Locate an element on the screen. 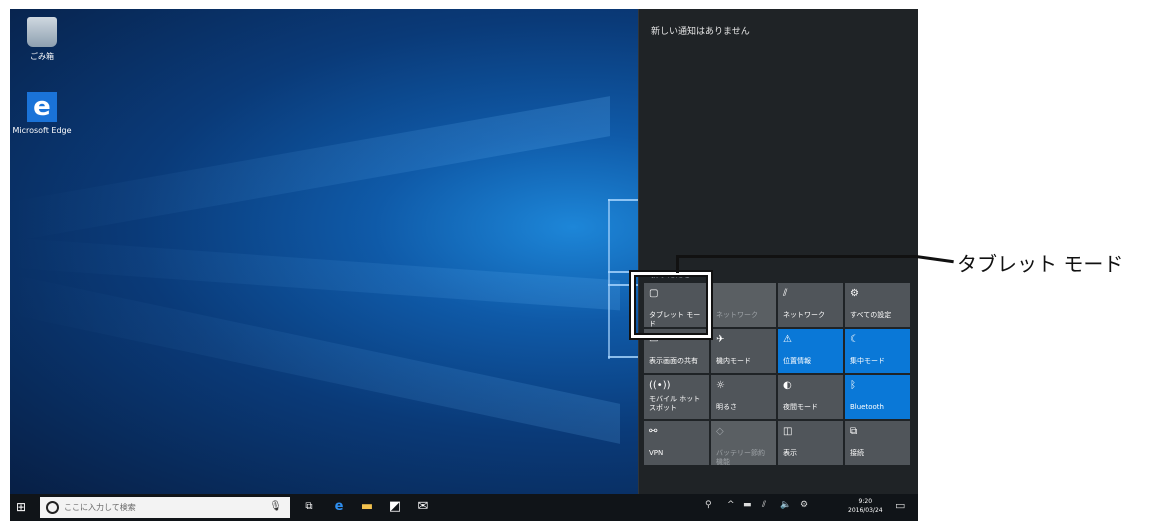 The height and width of the screenshot is (521, 1173). settings-icon: ⚙ is located at coordinates (854, 293).